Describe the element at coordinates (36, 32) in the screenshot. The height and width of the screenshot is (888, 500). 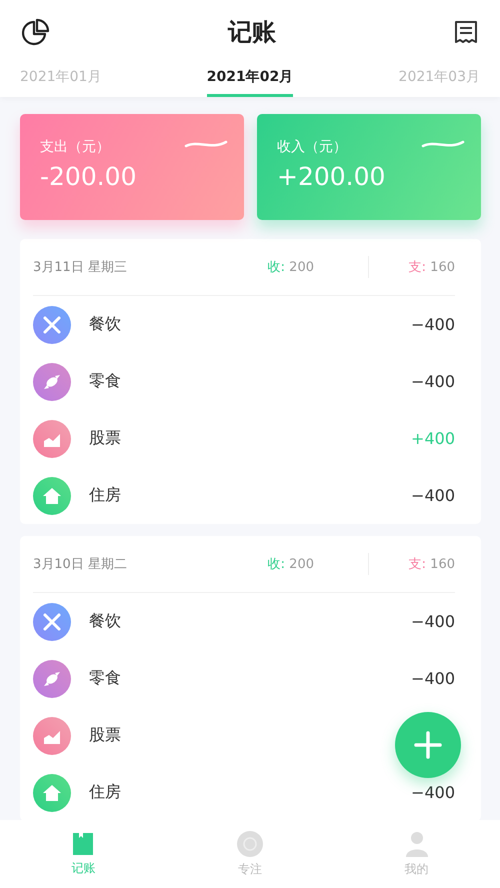
I see `pie-chart-icon` at that location.